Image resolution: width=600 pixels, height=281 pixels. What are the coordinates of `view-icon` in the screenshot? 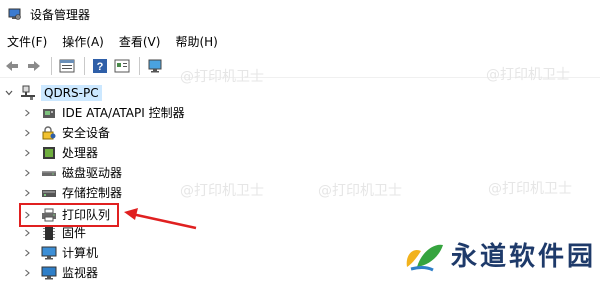 It's located at (122, 66).